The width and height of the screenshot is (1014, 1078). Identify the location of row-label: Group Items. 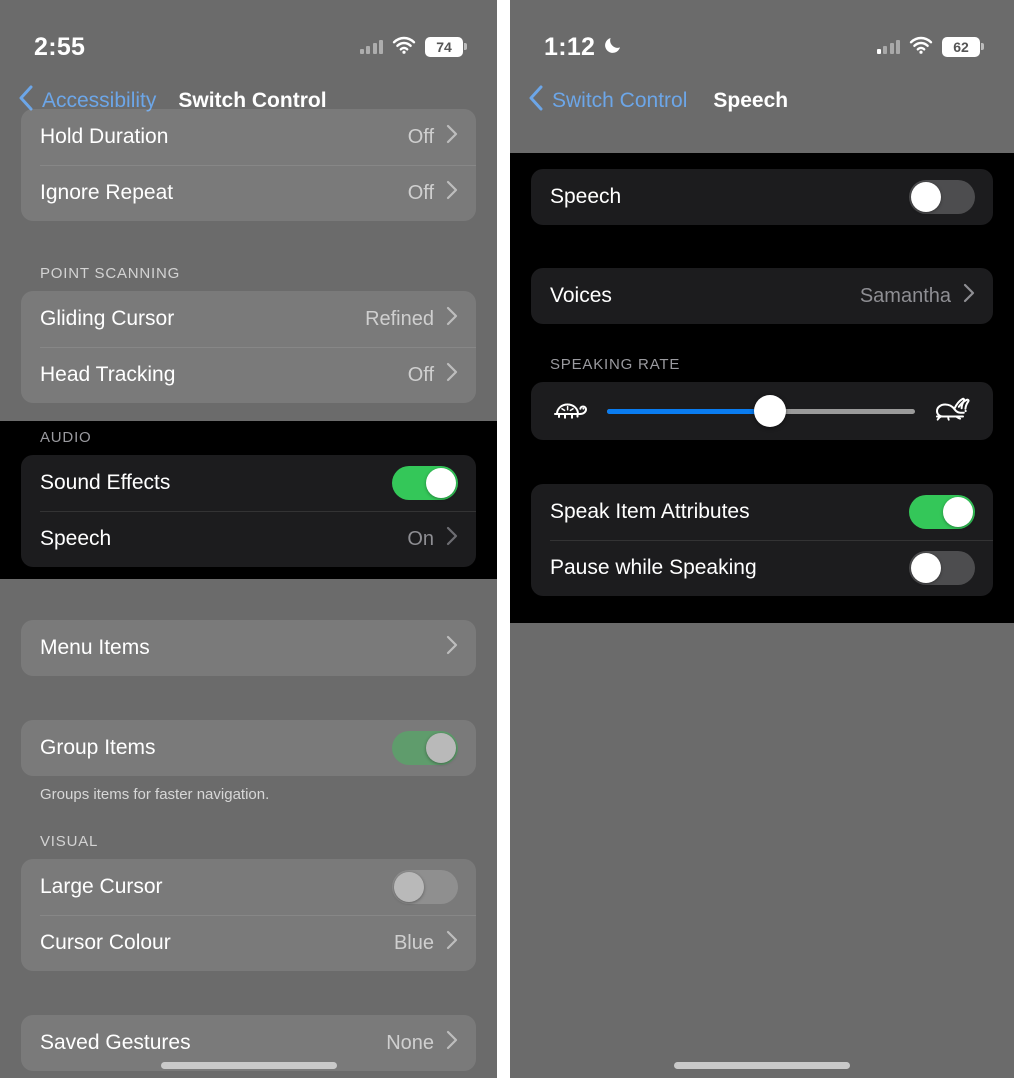
(98, 747).